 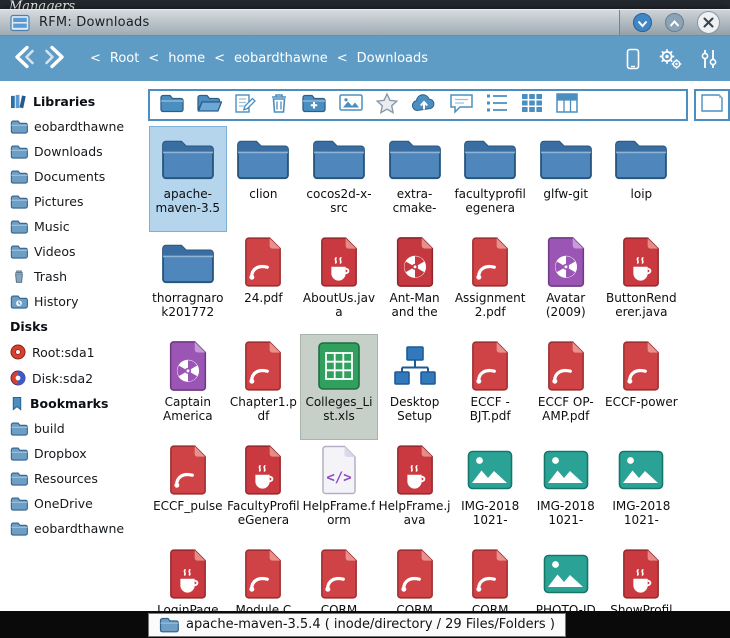 I want to click on file-label: Assignment 2.pdf, so click(x=490, y=305).